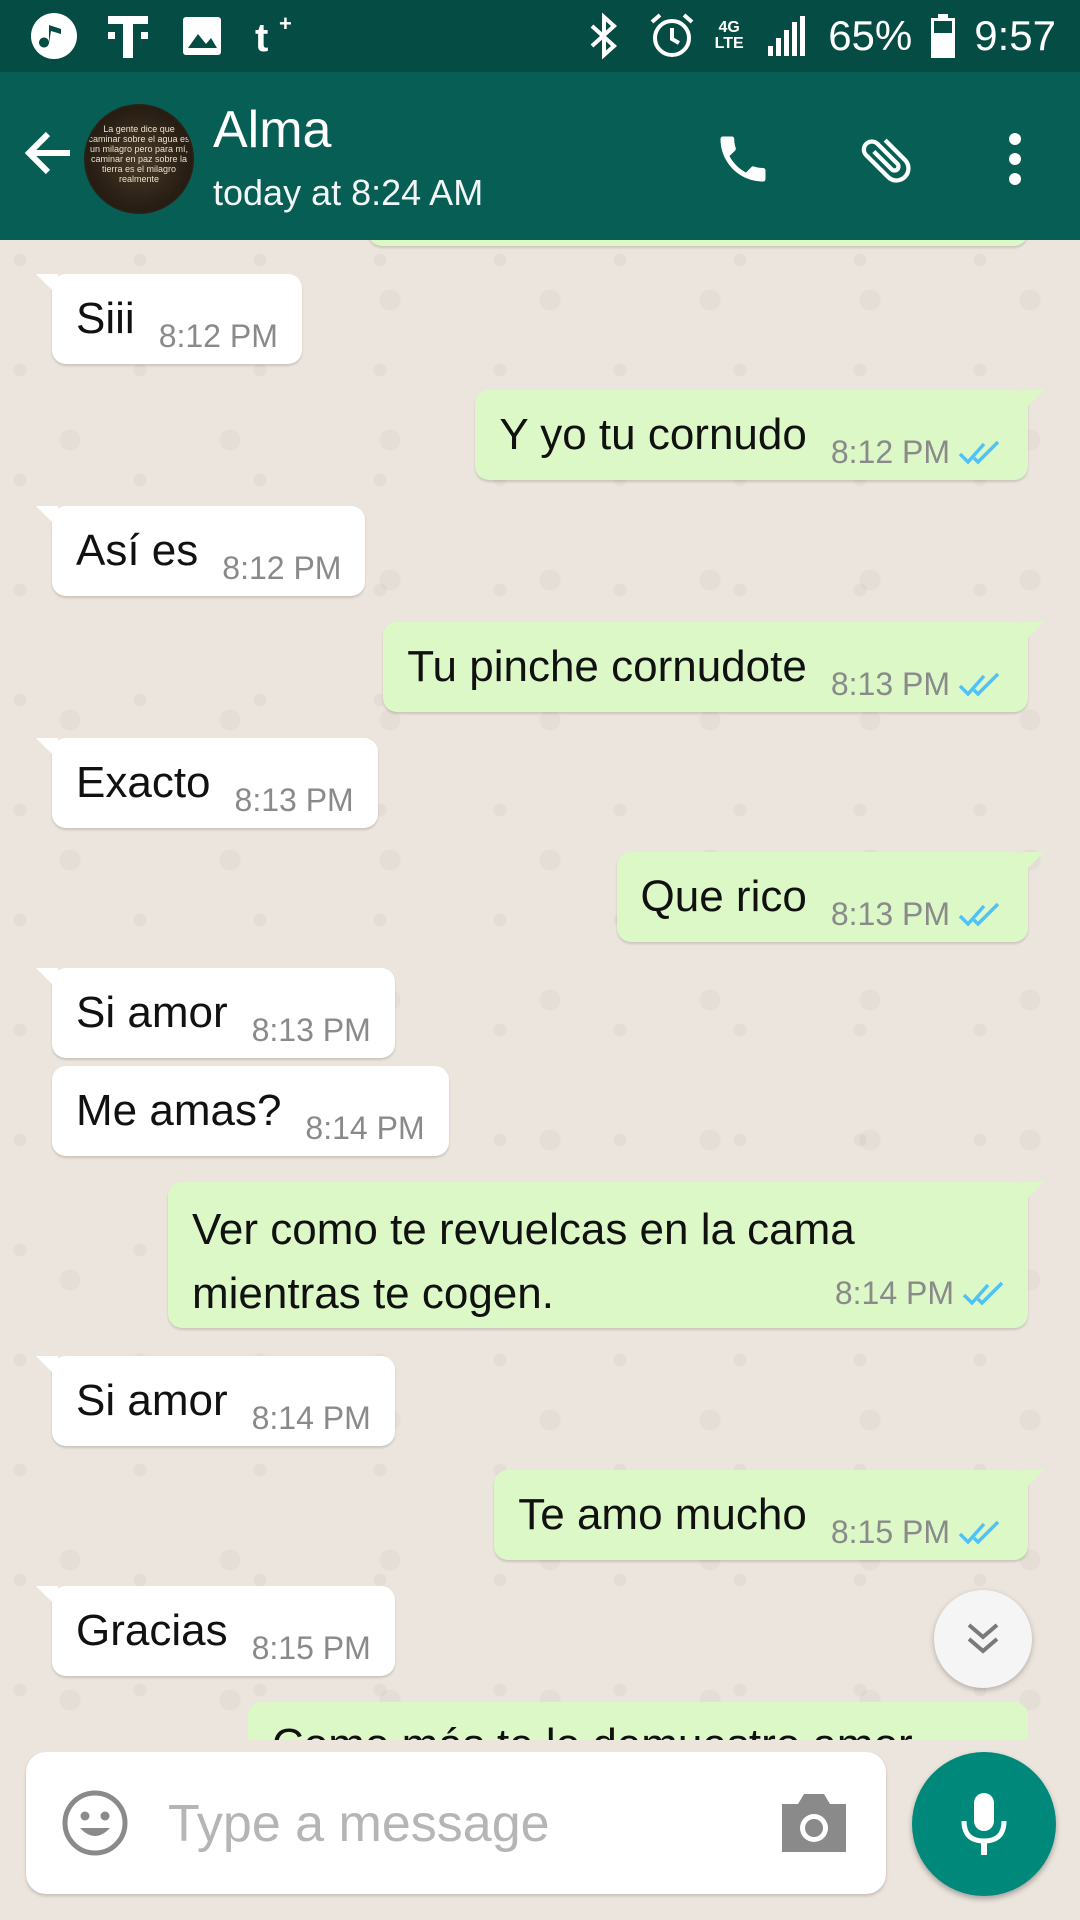  Describe the element at coordinates (468, 1824) in the screenshot. I see `message-input` at that location.